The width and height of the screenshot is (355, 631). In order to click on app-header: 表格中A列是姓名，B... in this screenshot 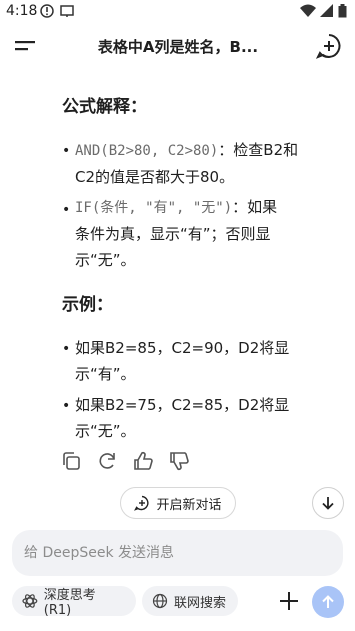, I will do `click(177, 46)`.